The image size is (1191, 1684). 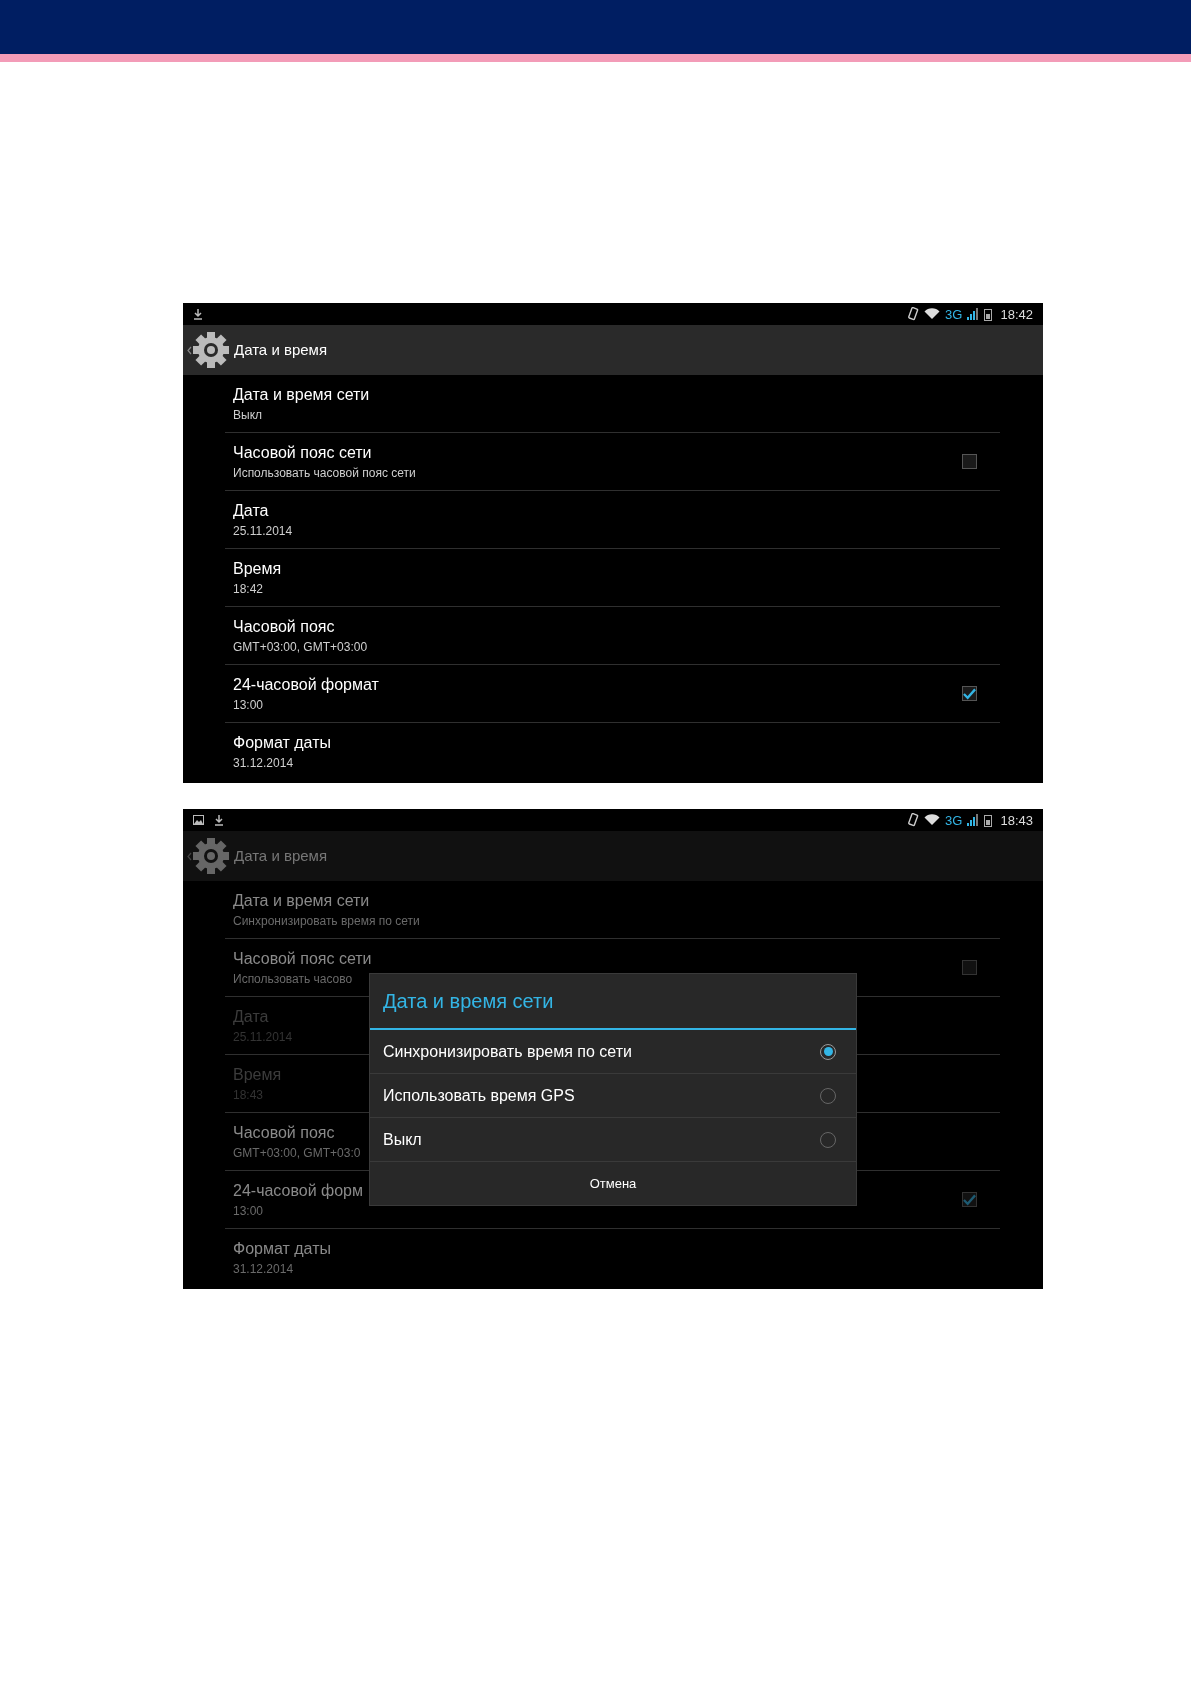 What do you see at coordinates (1016, 820) in the screenshot?
I see `clock: 18:43` at bounding box center [1016, 820].